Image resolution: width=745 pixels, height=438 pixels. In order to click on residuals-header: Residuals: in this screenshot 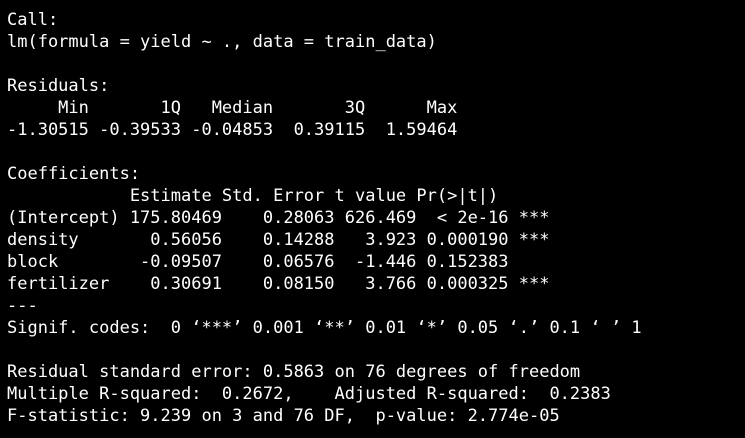, I will do `click(58, 86)`.